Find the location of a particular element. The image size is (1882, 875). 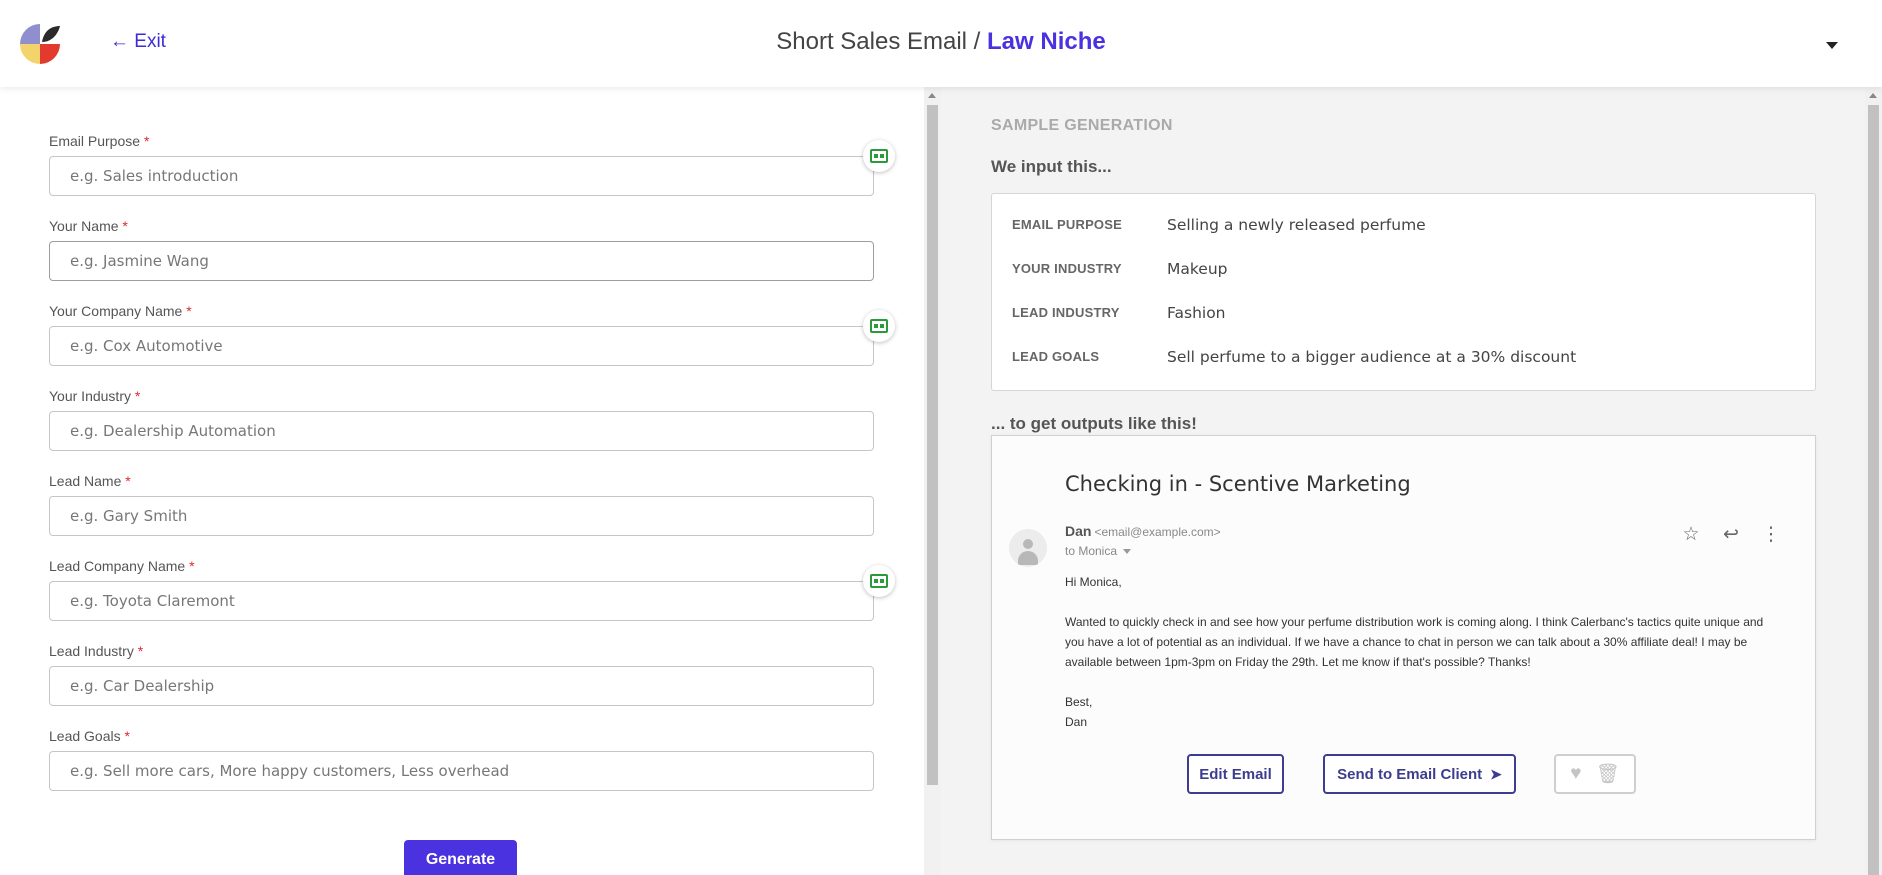

heart-icon: ♥ is located at coordinates (1575, 774).